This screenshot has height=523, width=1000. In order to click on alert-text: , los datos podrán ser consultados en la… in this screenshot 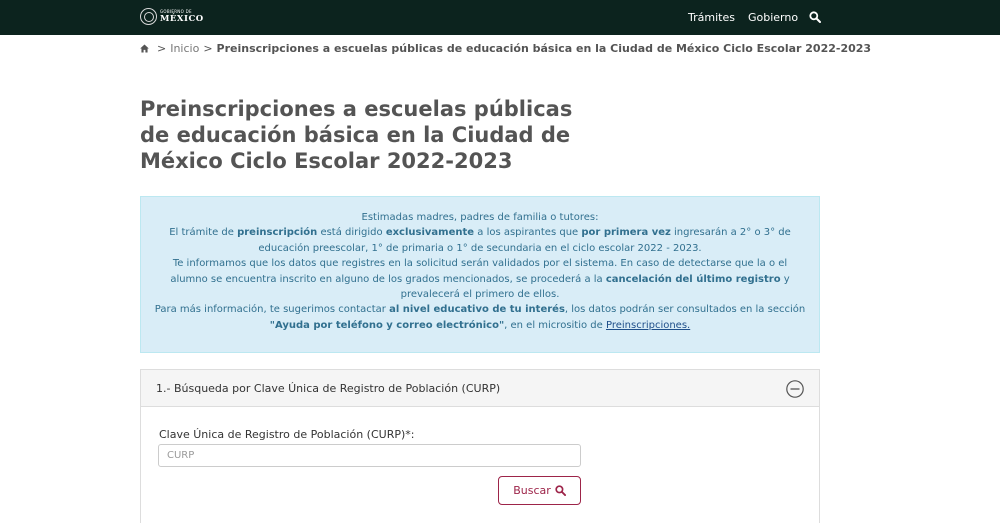, I will do `click(685, 310)`.